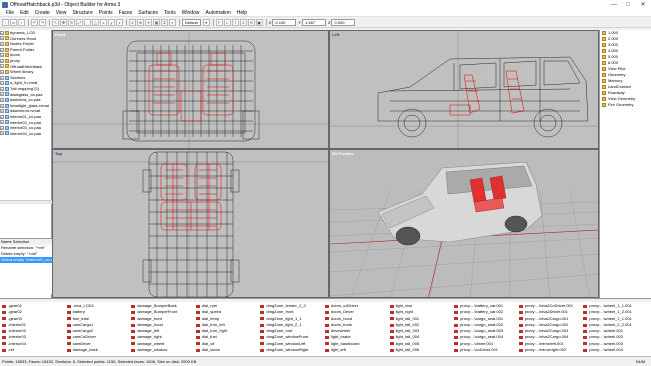  What do you see at coordinates (464, 89) in the screenshot?
I see `left-viewport: Left` at bounding box center [464, 89].